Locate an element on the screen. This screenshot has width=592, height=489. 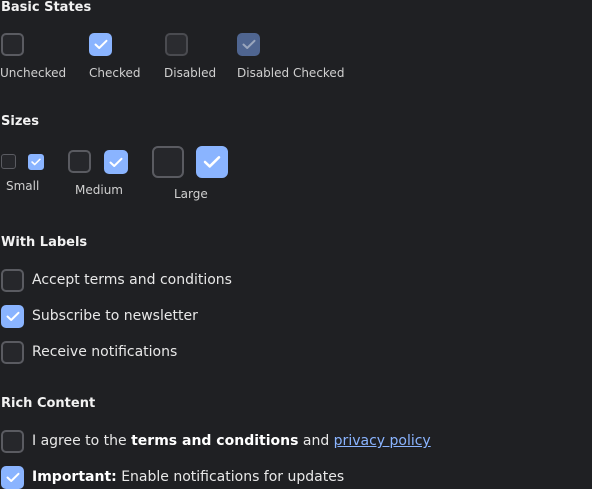
terms-bold-text: terms and conditions is located at coordinates (215, 441).